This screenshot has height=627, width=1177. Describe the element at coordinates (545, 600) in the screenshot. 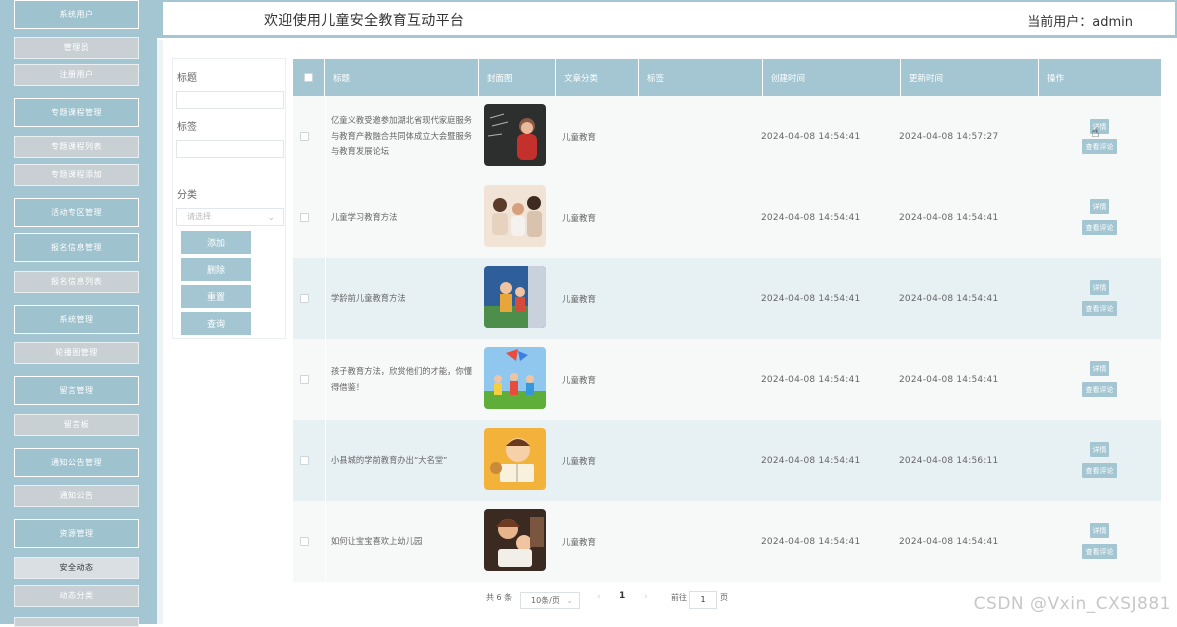

I see `page-size-value: 10条/页` at that location.